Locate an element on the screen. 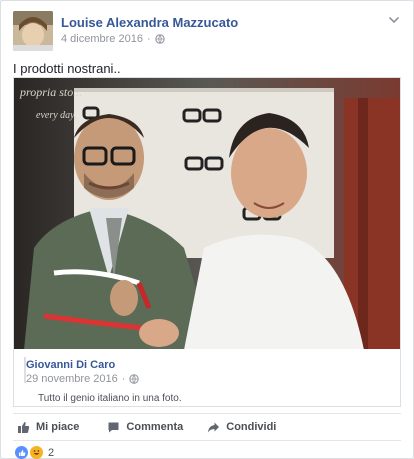 This screenshot has height=459, width=414. like-label: Mi piace is located at coordinates (58, 427).